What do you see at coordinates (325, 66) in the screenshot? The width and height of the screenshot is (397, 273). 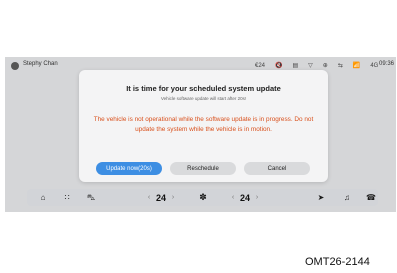 I see `bluetooth-icon: ⊕` at bounding box center [325, 66].